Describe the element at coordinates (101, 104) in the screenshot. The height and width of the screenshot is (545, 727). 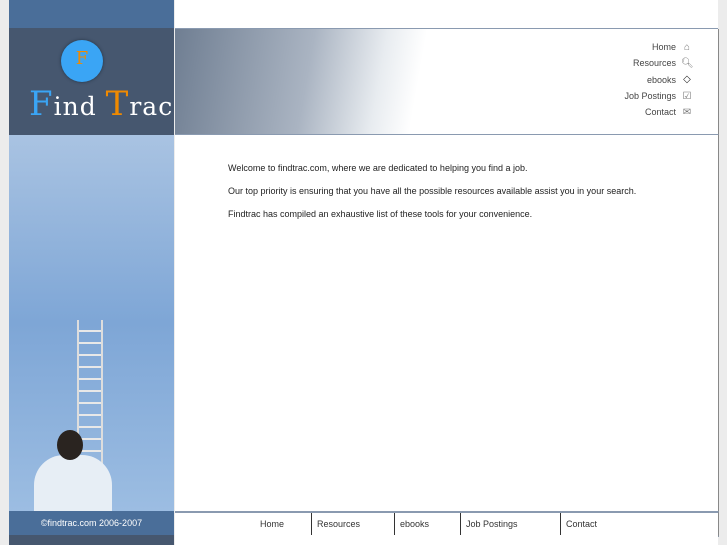
I see `brand-name: Find Trac` at that location.